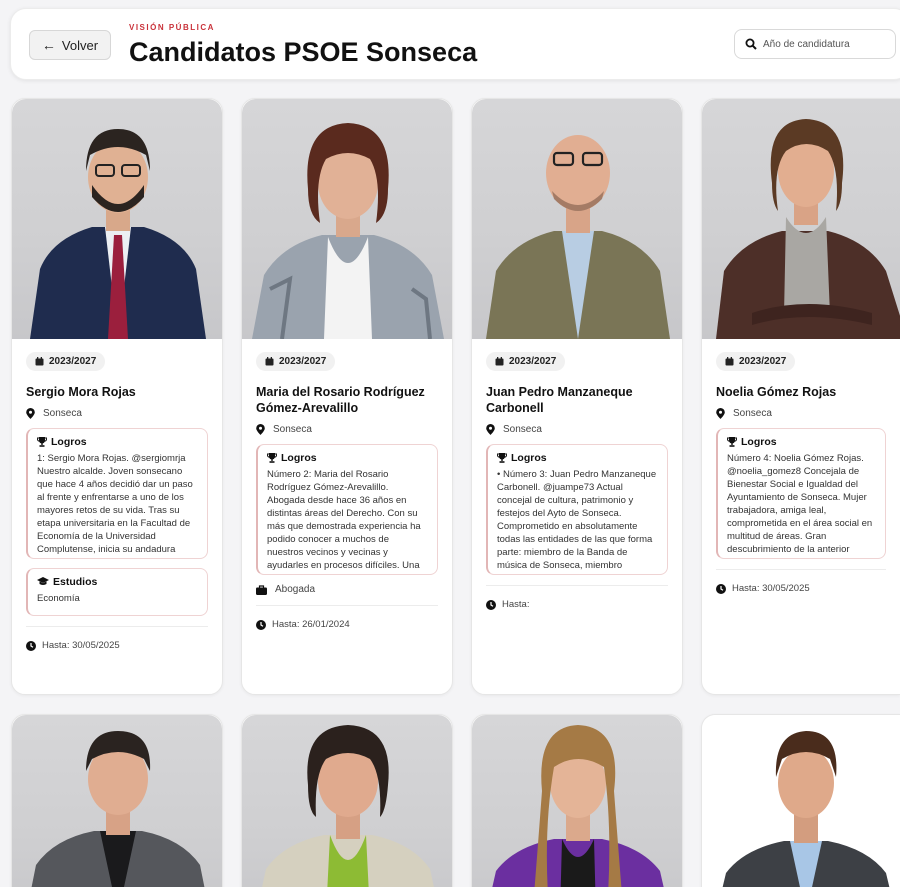  I want to click on page-title: Candidatos PSOE Sonseca, so click(303, 52).